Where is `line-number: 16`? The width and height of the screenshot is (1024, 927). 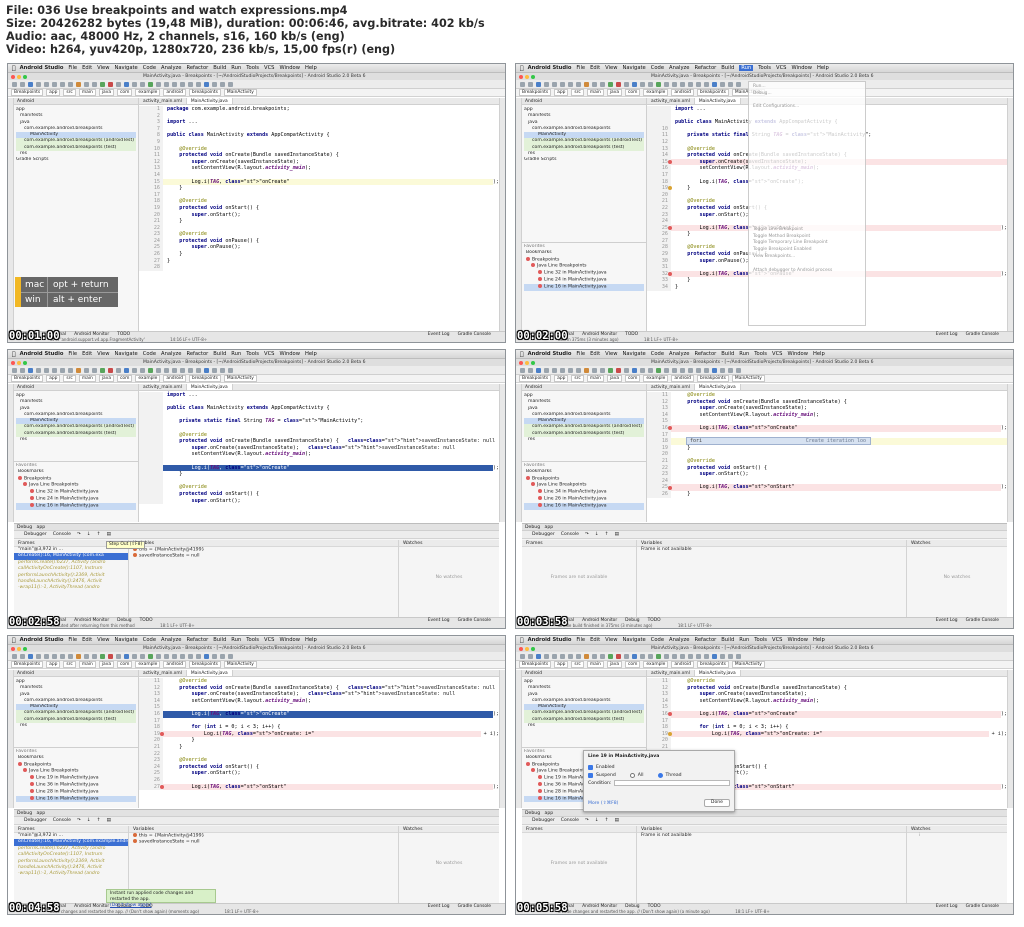 line-number: 16 is located at coordinates (151, 714).